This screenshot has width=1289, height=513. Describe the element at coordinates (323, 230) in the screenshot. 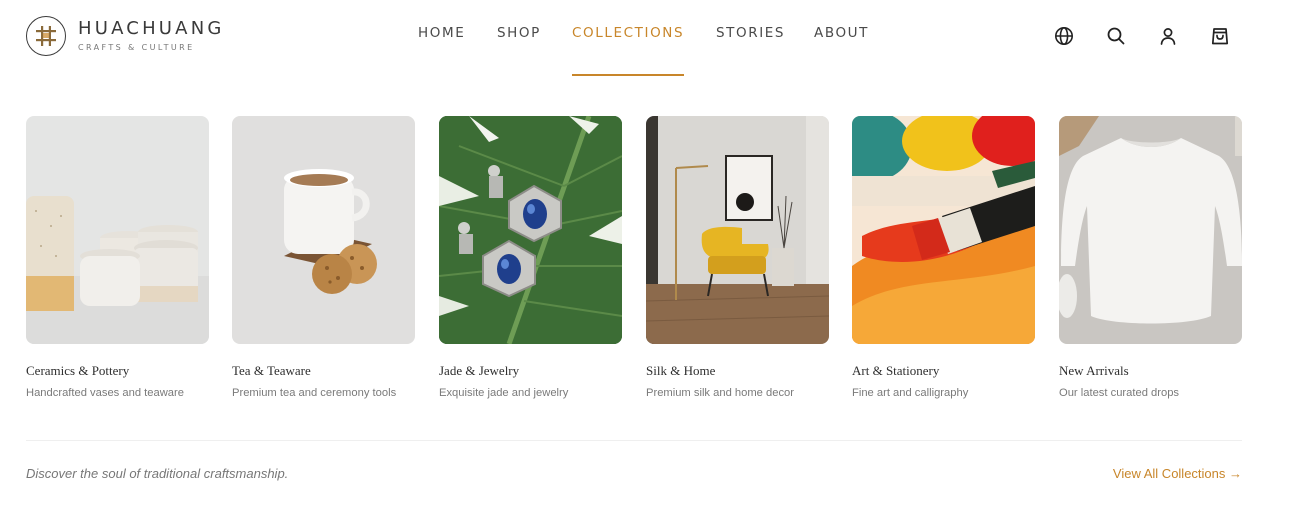

I see `collection-image-tea` at that location.